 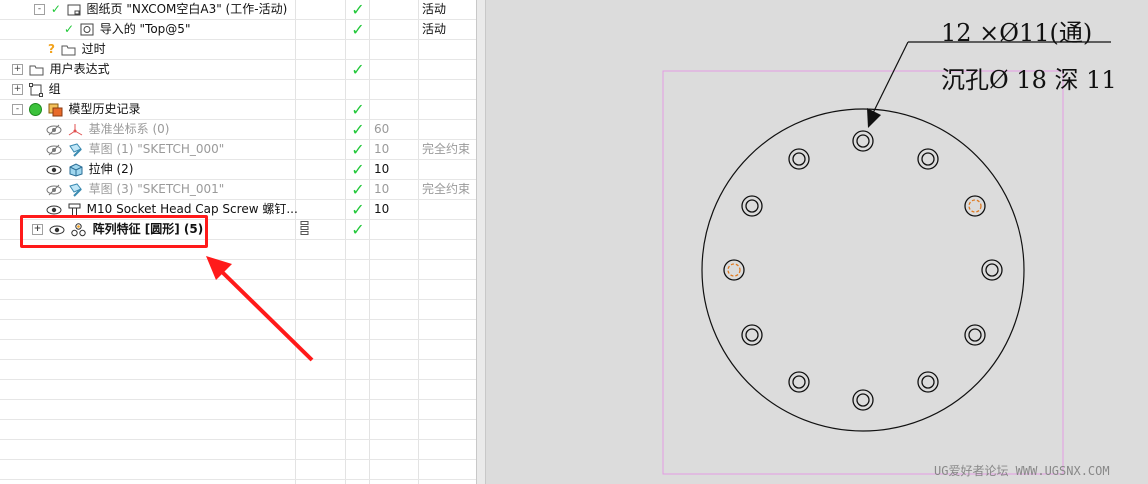 I want to click on extrude-icon, so click(x=76, y=169).